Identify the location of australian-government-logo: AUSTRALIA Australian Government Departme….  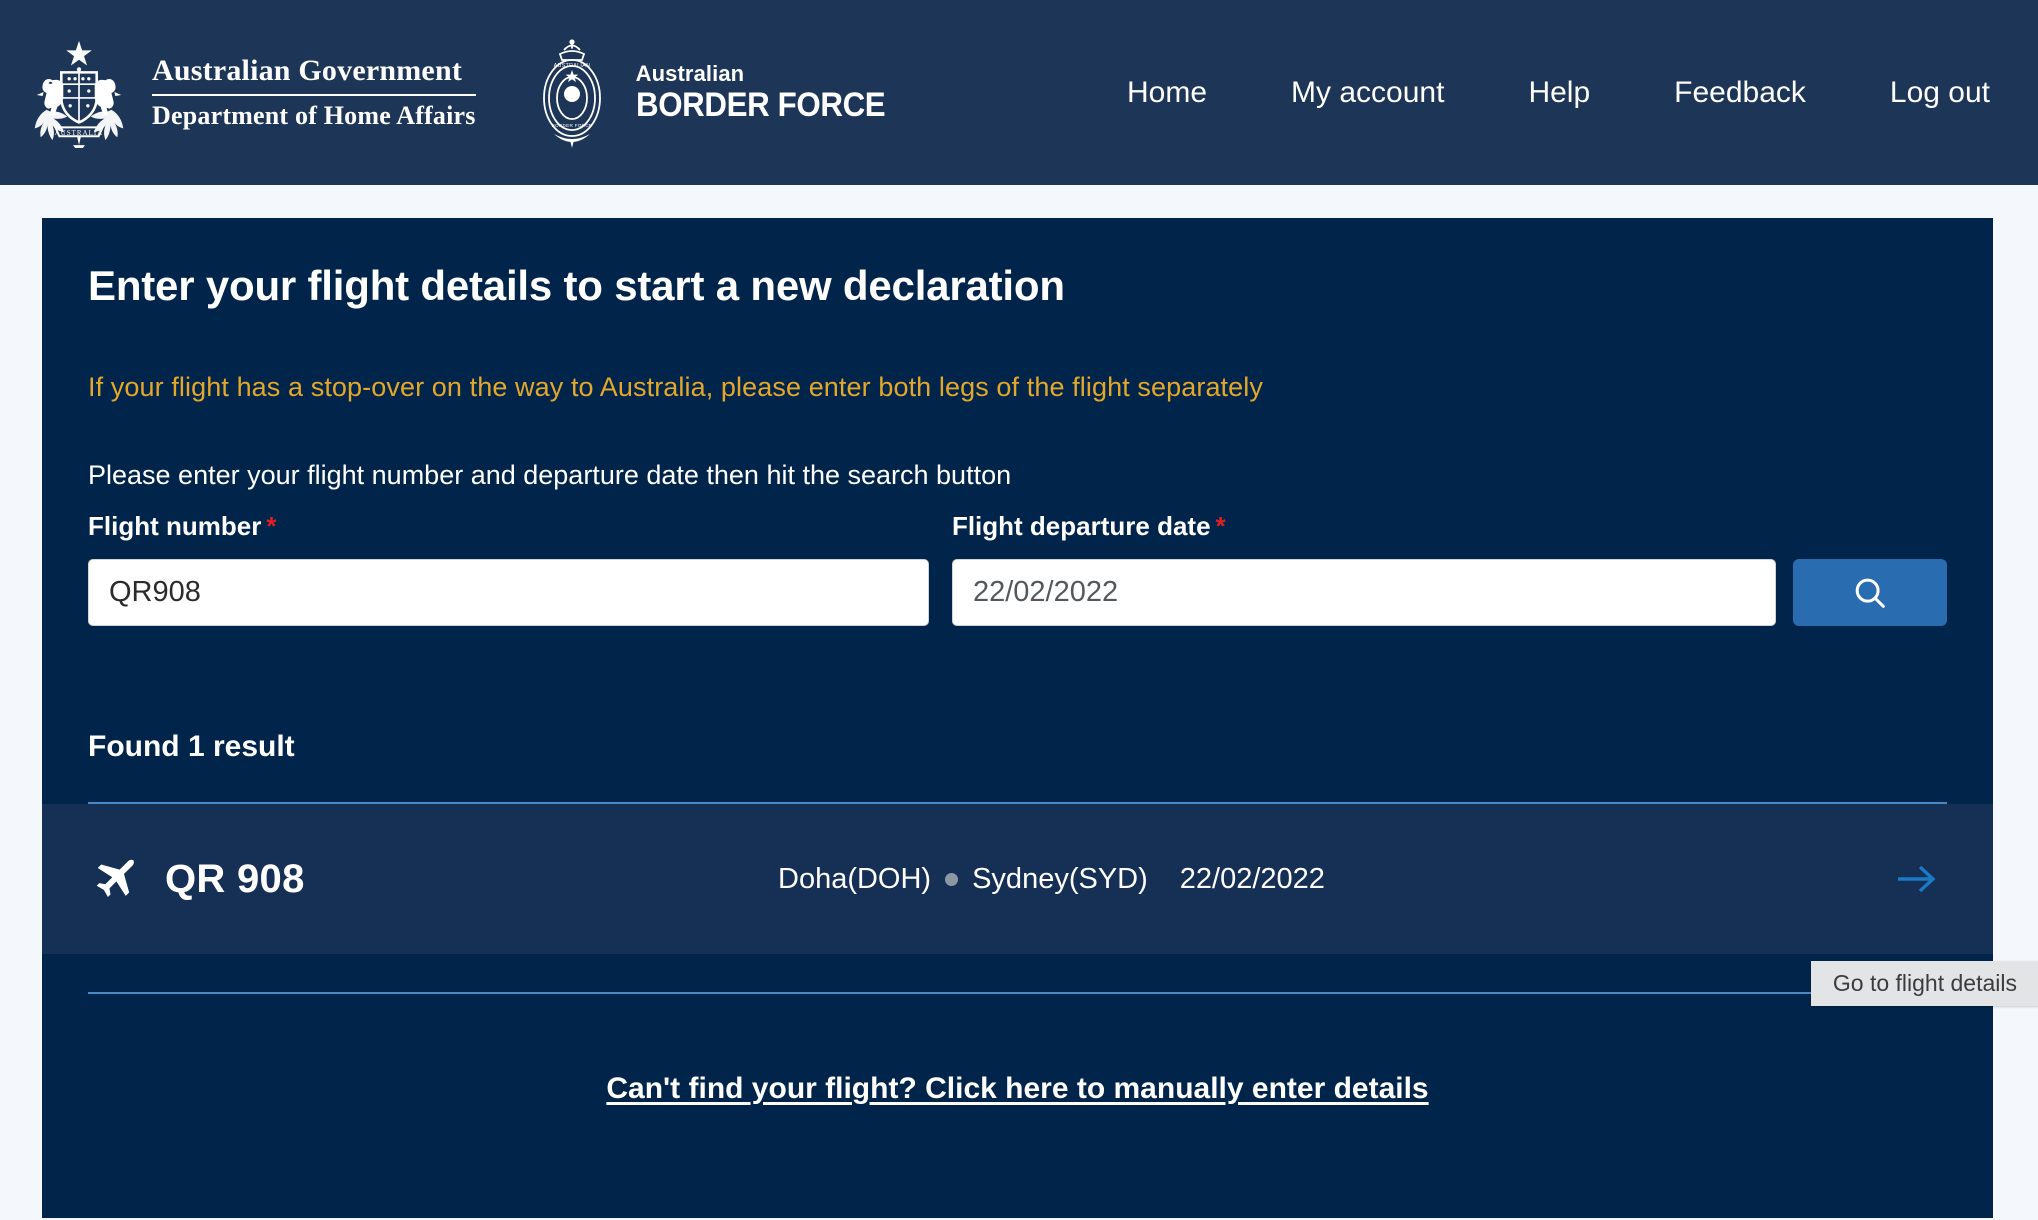
(248, 93).